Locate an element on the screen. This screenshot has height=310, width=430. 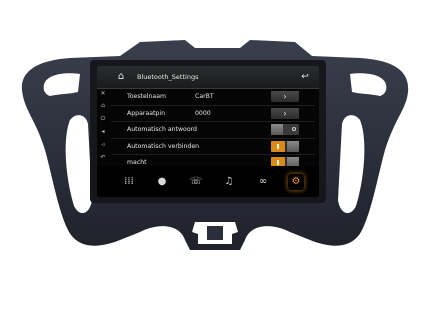
link-icon: ∞ is located at coordinates (263, 182).